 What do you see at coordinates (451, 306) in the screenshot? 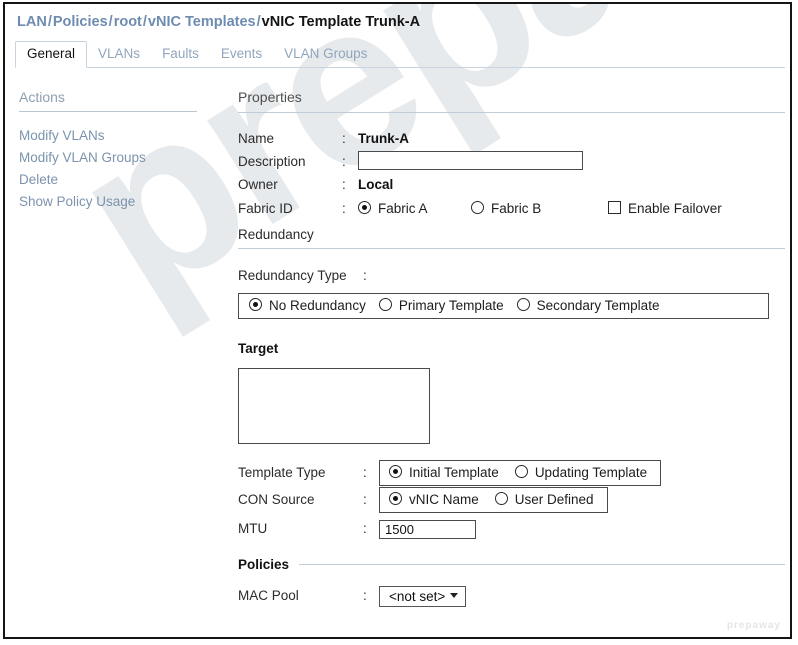
I see `primary-template-label: Primary Template` at bounding box center [451, 306].